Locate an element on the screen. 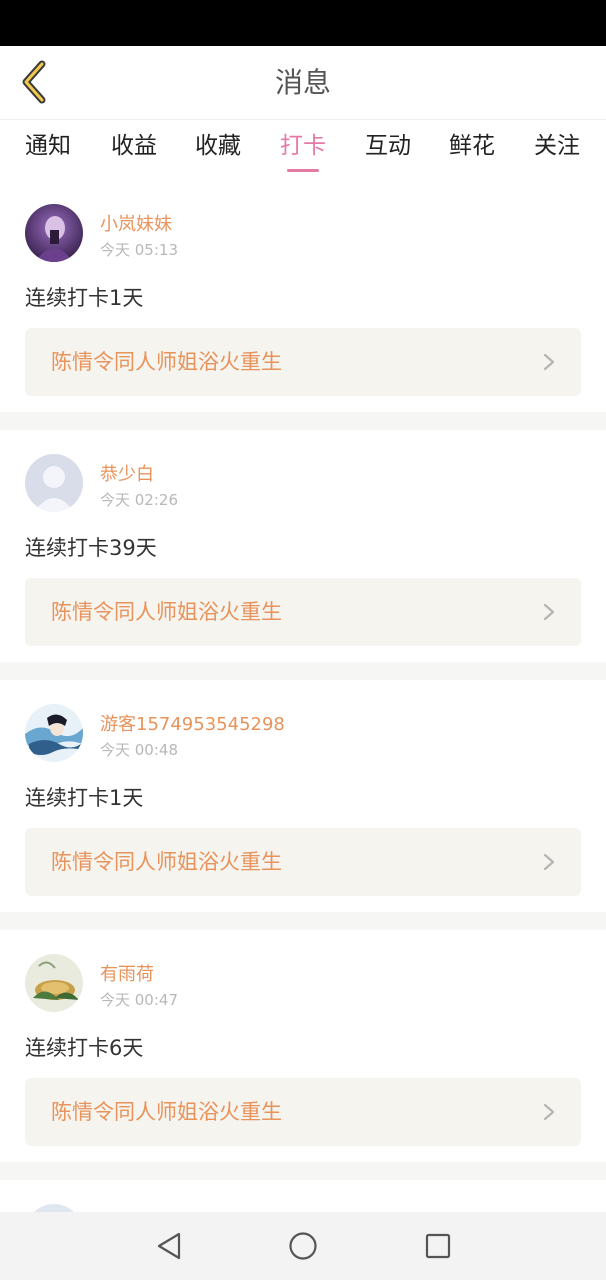 The width and height of the screenshot is (606, 1280). tab-interaction: 互动 is located at coordinates (388, 150).